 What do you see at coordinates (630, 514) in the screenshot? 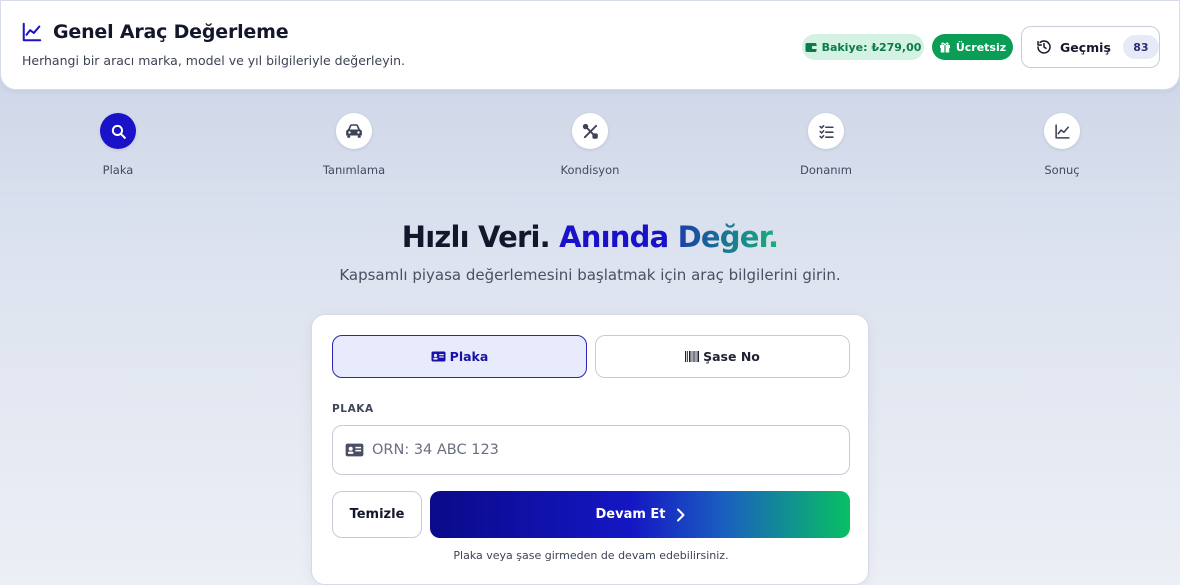
I see `continue-button-label: Devam Et` at bounding box center [630, 514].